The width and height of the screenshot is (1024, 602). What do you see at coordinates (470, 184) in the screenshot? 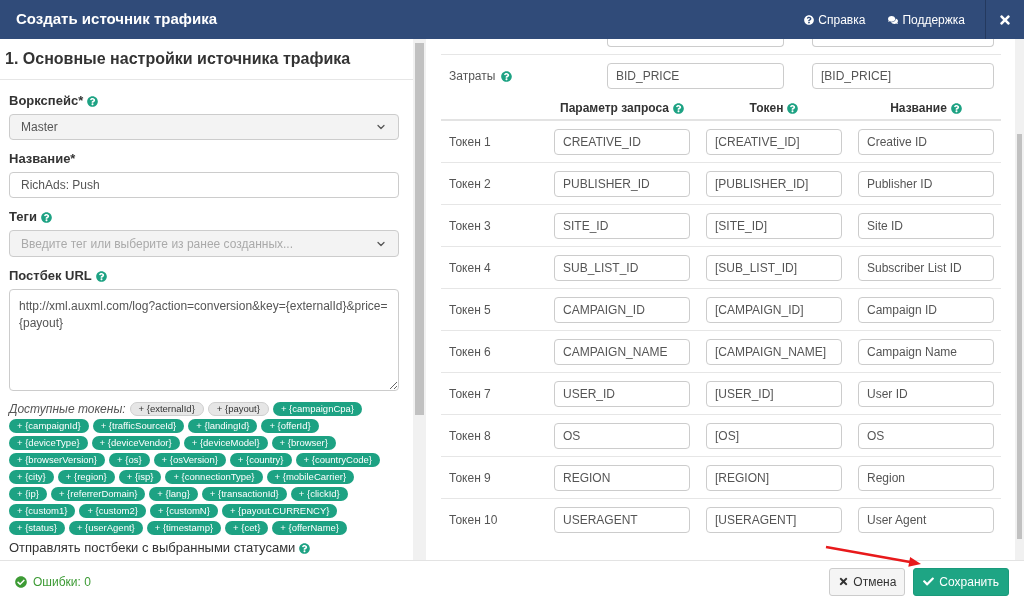
I see `row-label: Токен 2` at bounding box center [470, 184].